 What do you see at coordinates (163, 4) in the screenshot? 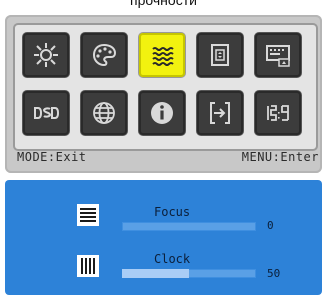
I see `top-caption: прочности` at bounding box center [163, 4].